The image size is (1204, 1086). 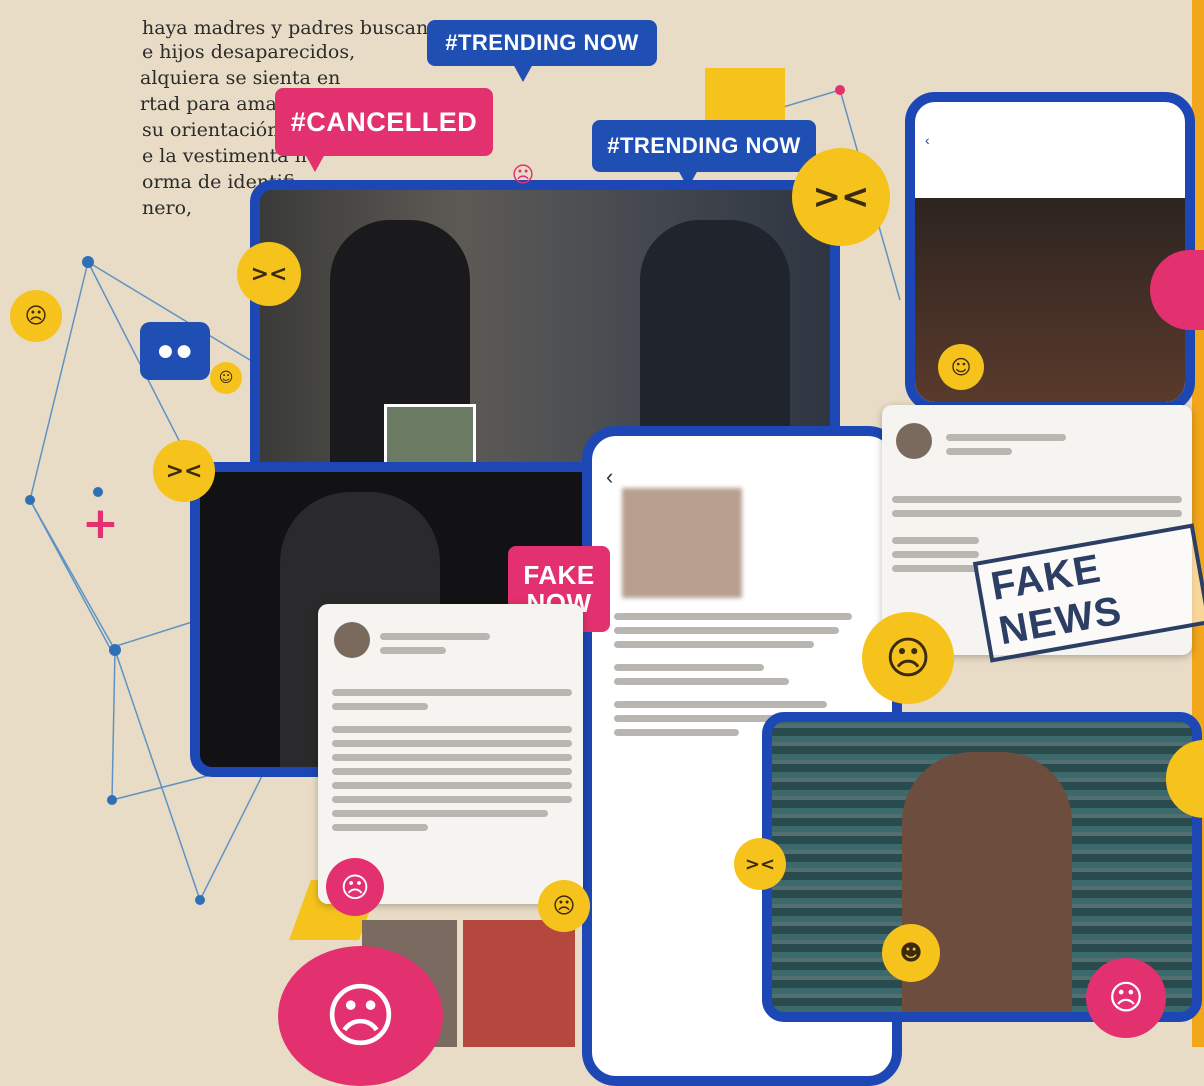 What do you see at coordinates (306, 28) in the screenshot?
I see `prose-line: haya madres y padres buscando a` at bounding box center [306, 28].